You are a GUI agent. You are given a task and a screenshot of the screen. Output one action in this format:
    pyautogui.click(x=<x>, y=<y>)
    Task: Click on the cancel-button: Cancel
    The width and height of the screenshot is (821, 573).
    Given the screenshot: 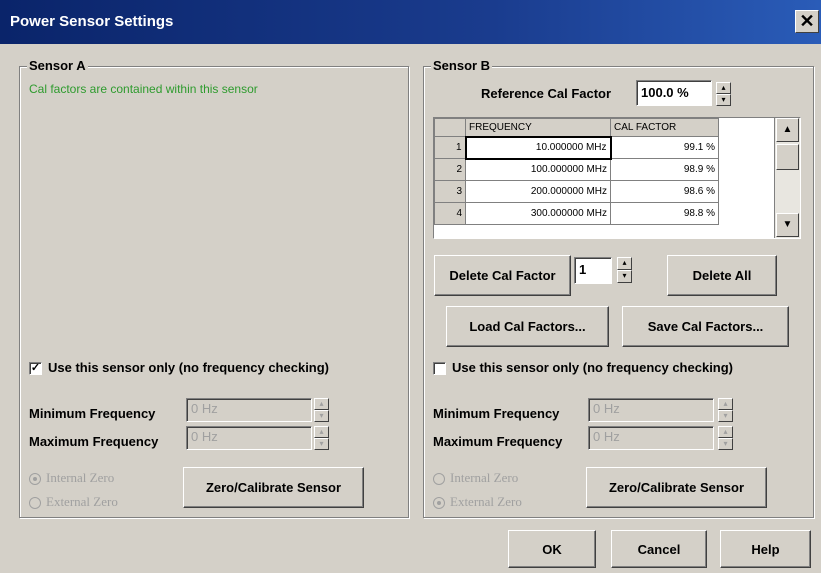 What is the action you would take?
    pyautogui.click(x=659, y=549)
    